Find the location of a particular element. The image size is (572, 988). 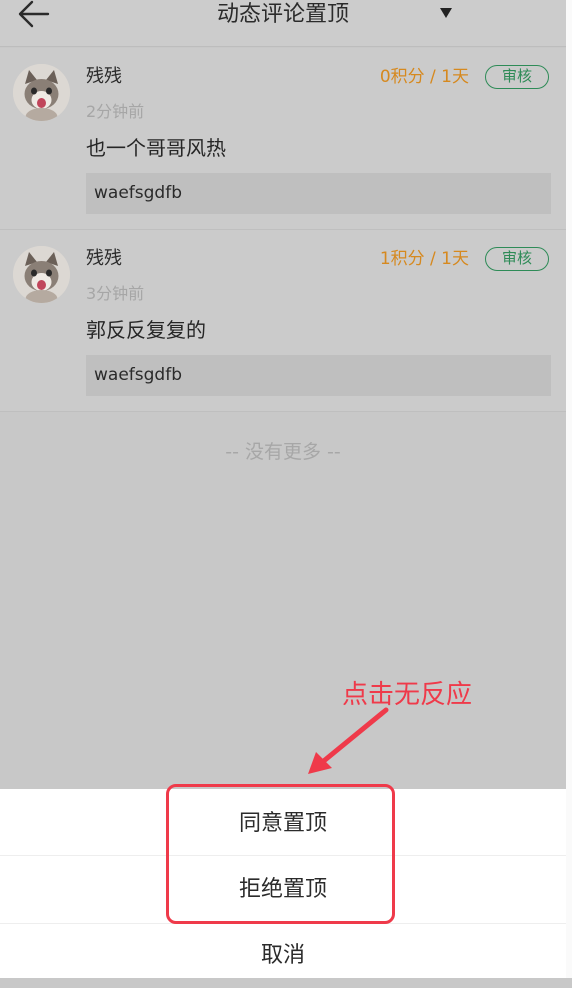

no-more-text: -- 没有更多 -- is located at coordinates (283, 452).